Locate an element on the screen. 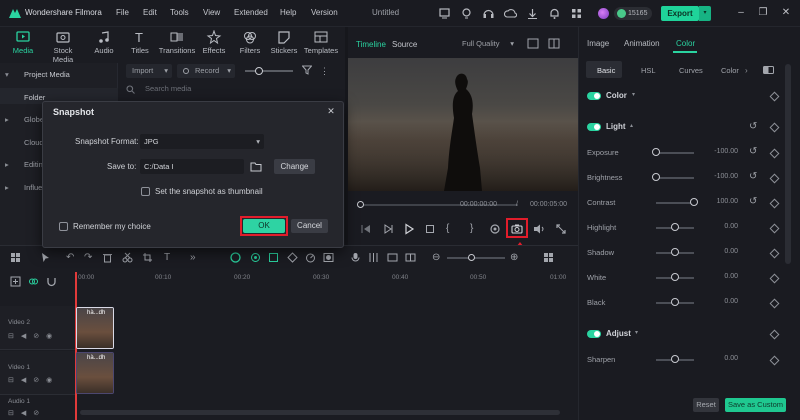 The image size is (800, 420). menu-help: Help is located at coordinates (288, 12).